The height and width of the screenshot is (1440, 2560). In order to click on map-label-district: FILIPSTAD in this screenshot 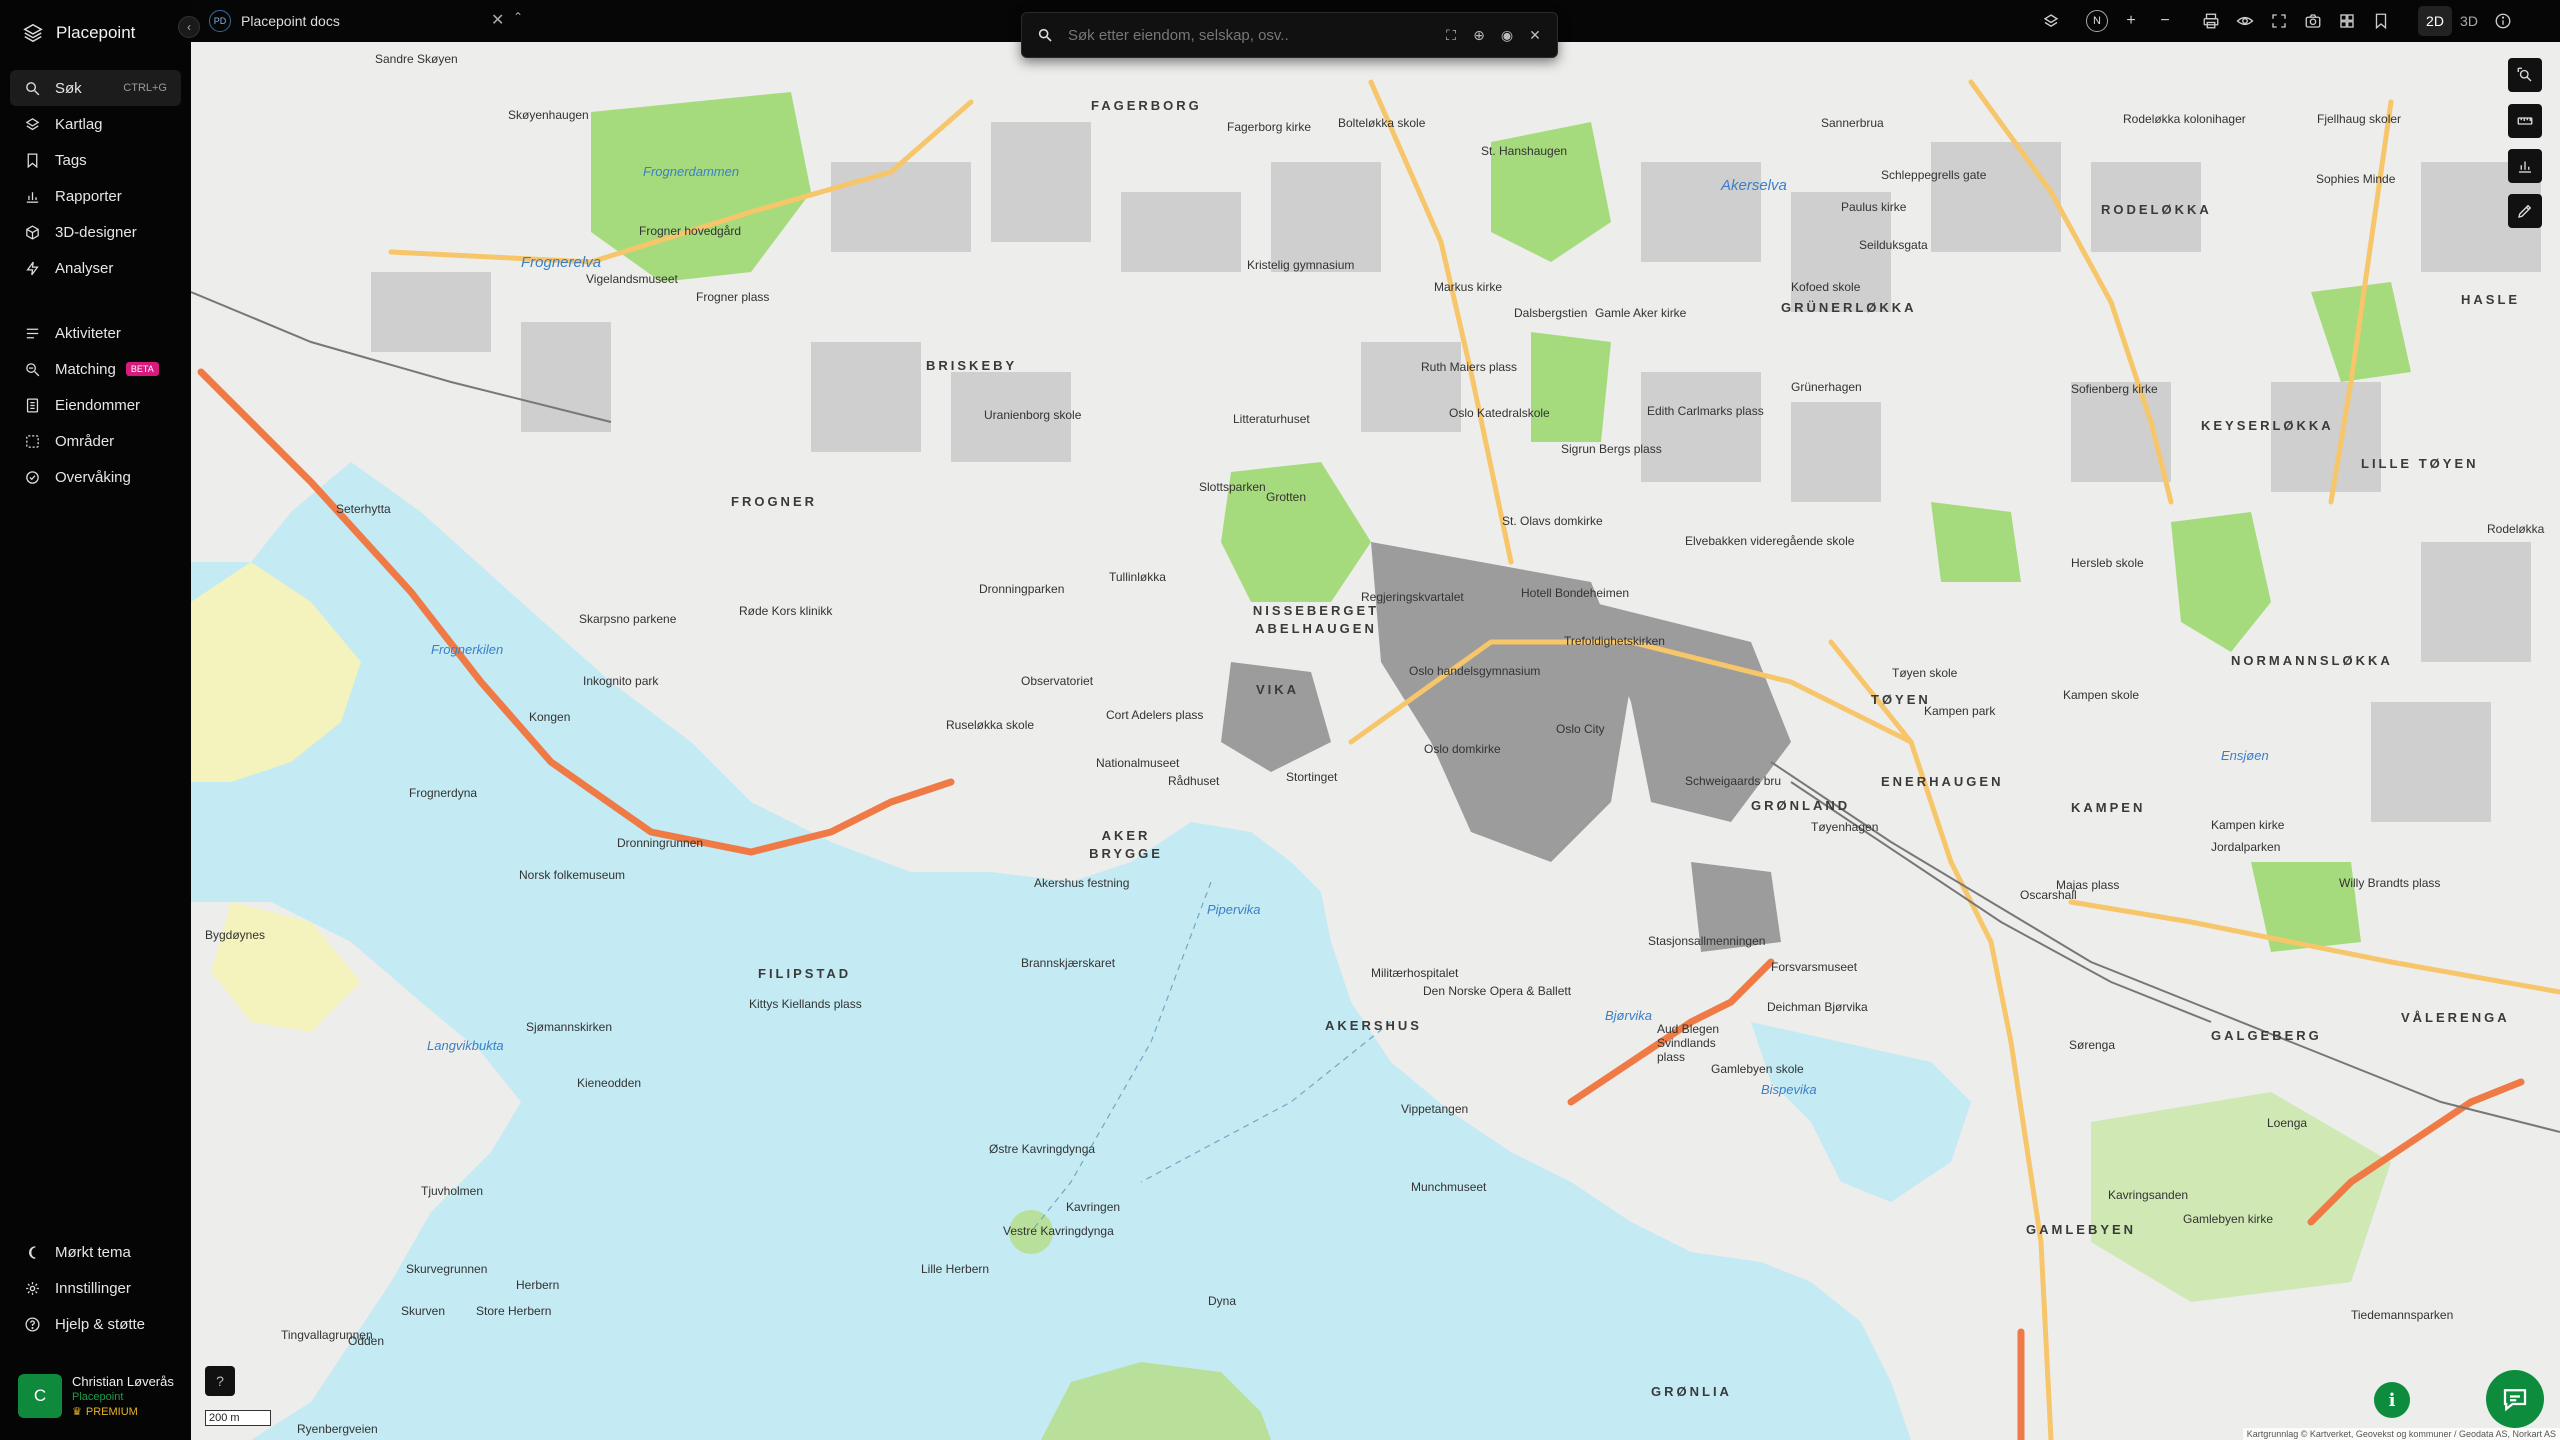, I will do `click(805, 973)`.